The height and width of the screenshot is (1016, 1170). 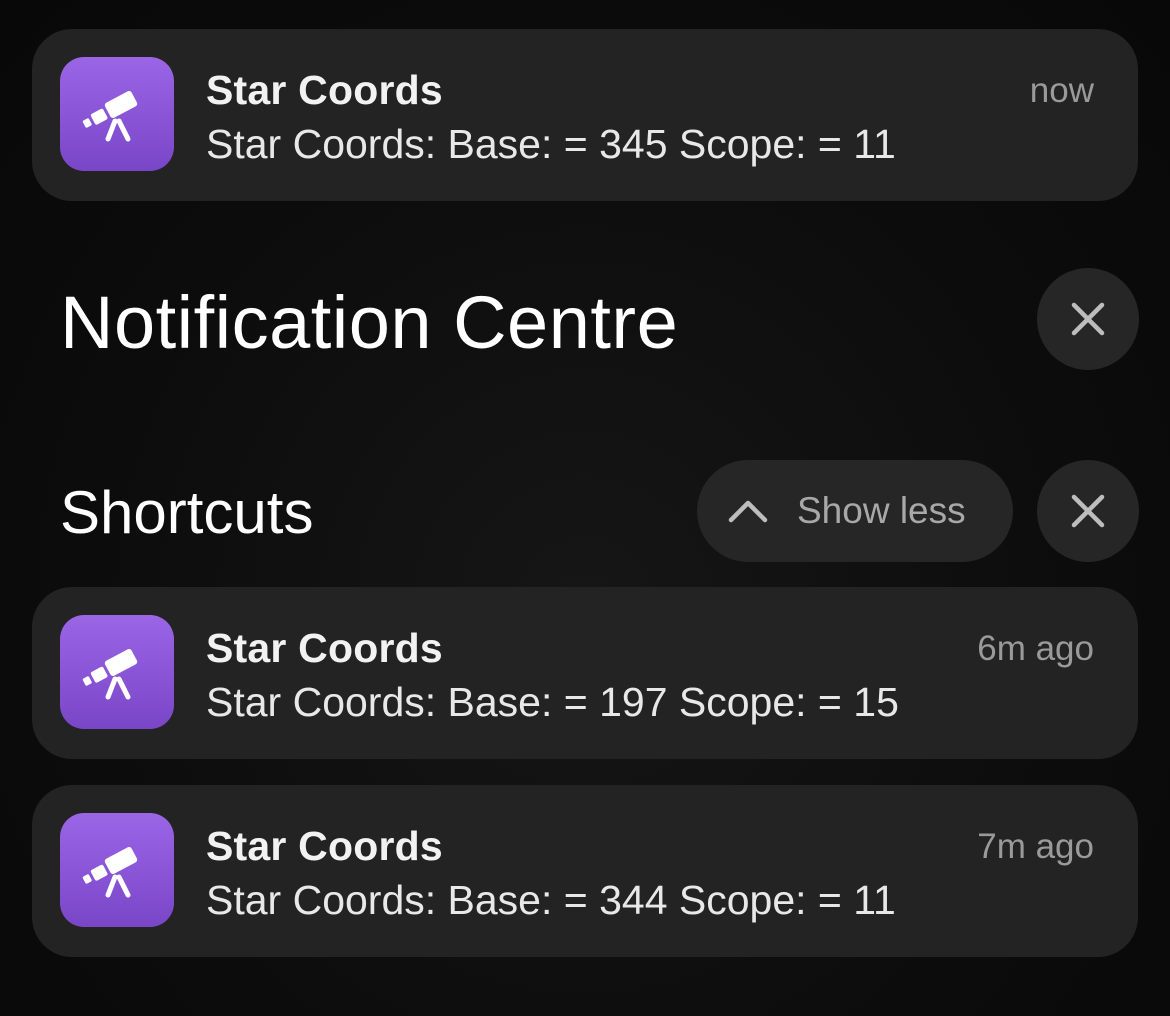 I want to click on clear-all-button, so click(x=1088, y=319).